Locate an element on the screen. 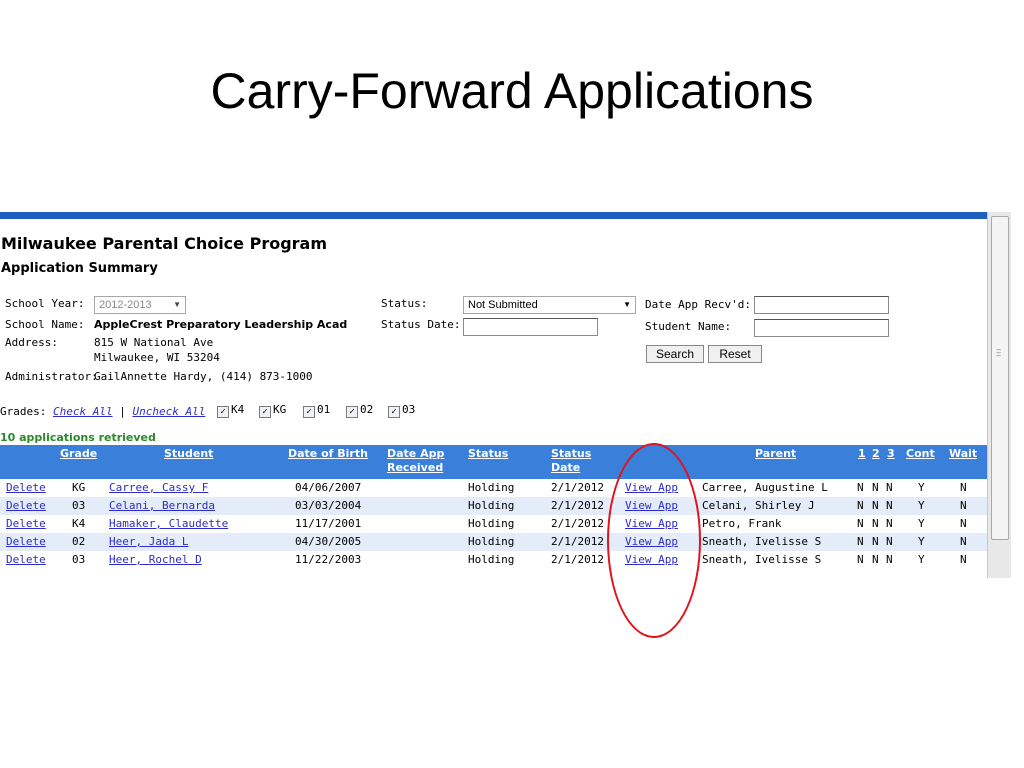 The image size is (1024, 768). school-year-select: 2012-2013 ▼ is located at coordinates (140, 305).